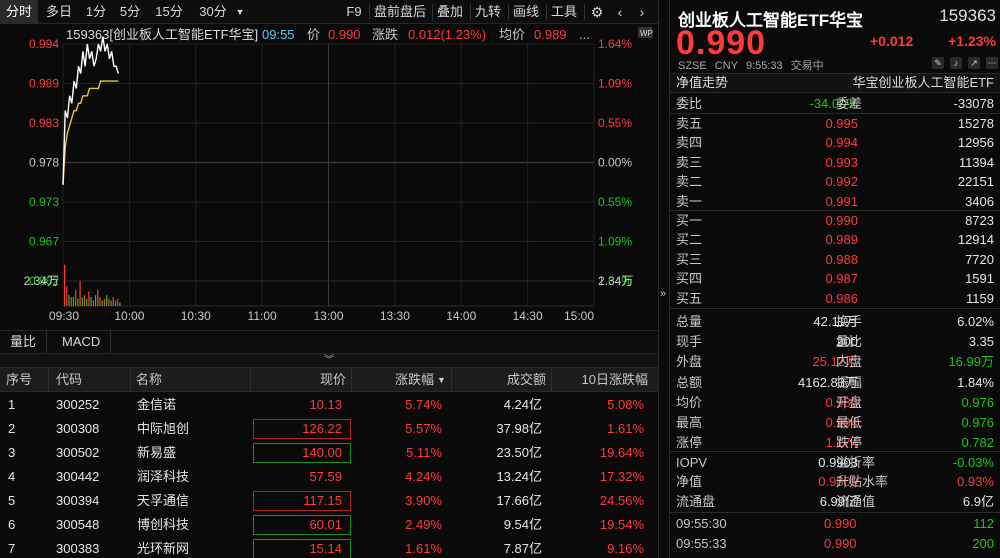  I want to click on stat-value: 1.84%, so click(975, 382).